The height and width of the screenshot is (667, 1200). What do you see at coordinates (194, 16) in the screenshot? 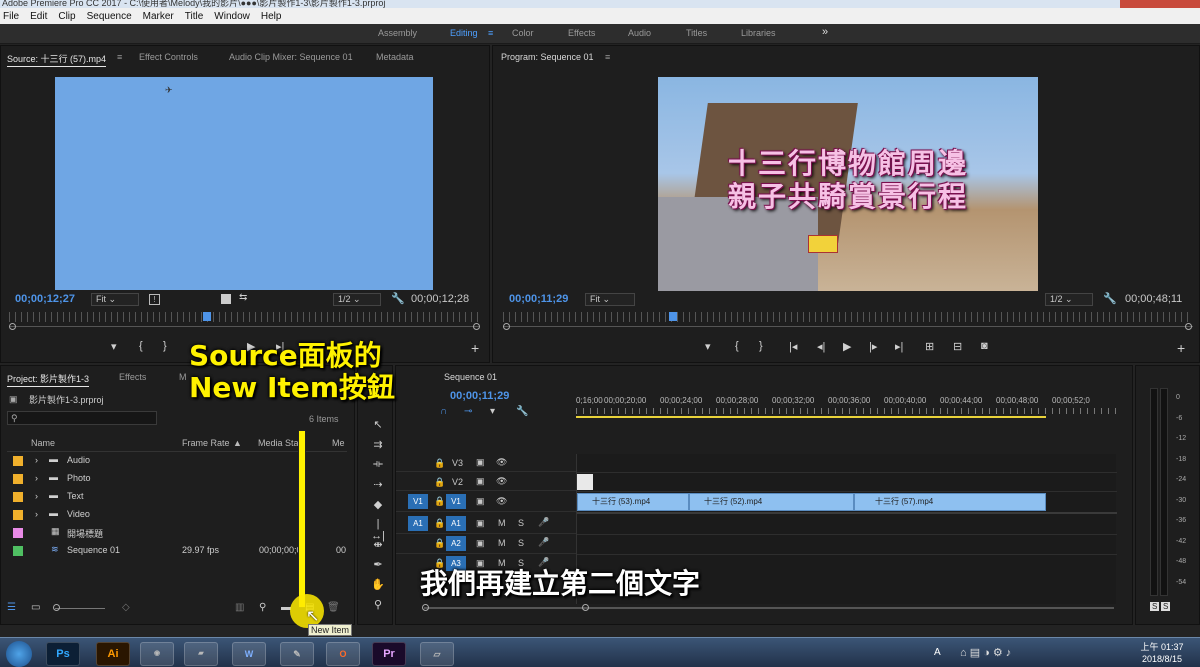
I see `menu-title: Title` at bounding box center [194, 16].